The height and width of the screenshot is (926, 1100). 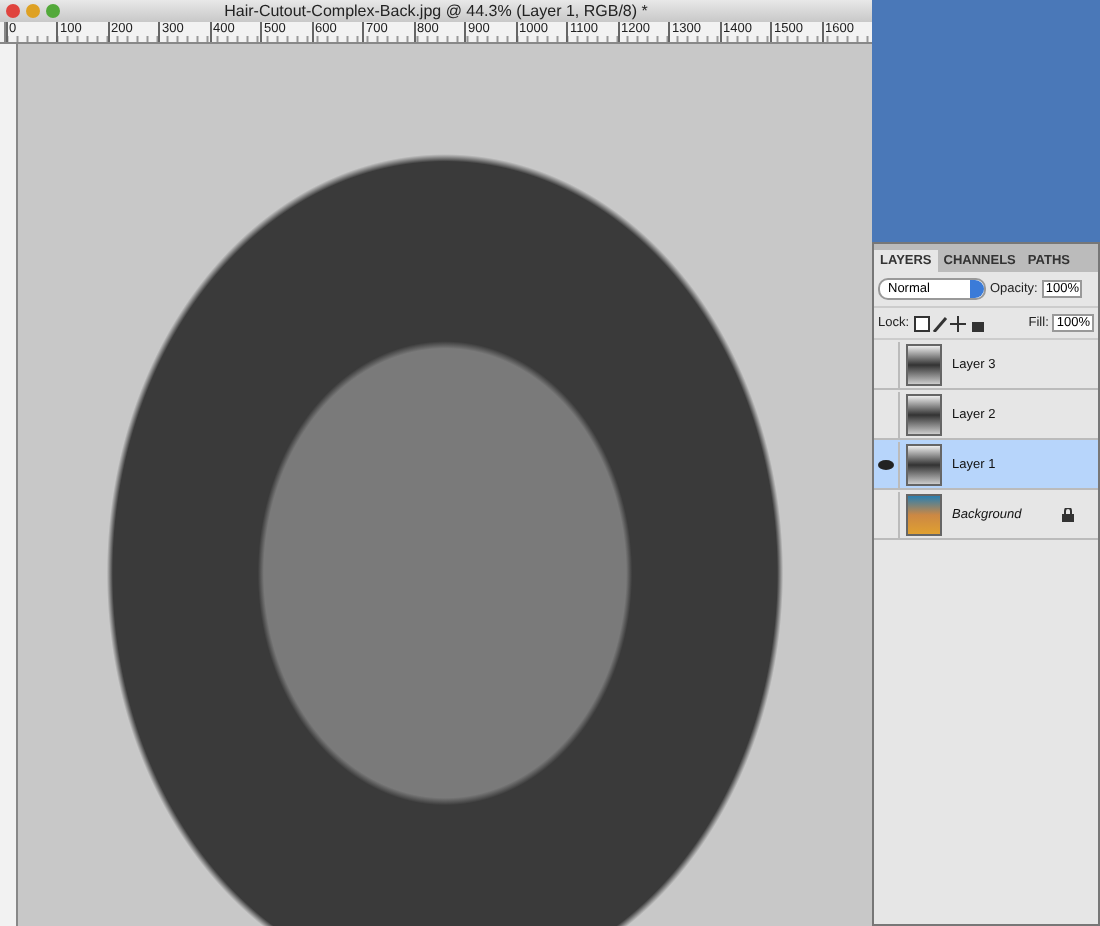 What do you see at coordinates (13, 11) in the screenshot?
I see `close-button` at bounding box center [13, 11].